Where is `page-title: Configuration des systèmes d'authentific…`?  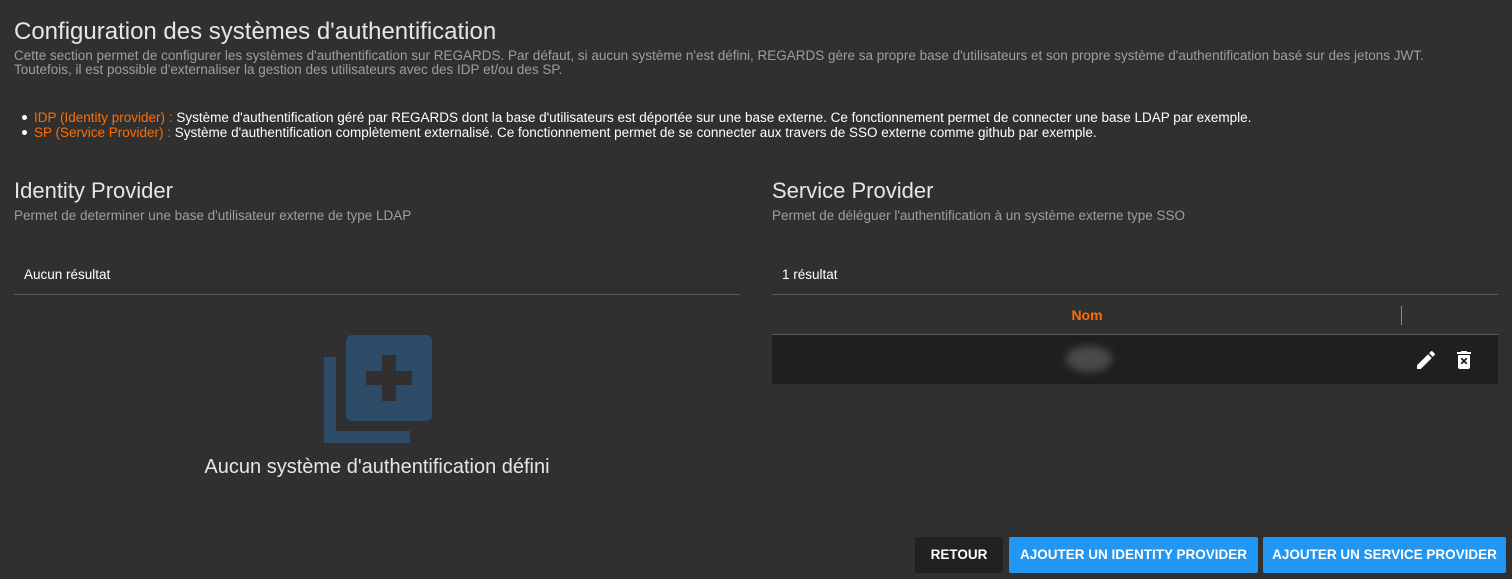
page-title: Configuration des systèmes d'authentific… is located at coordinates (255, 31).